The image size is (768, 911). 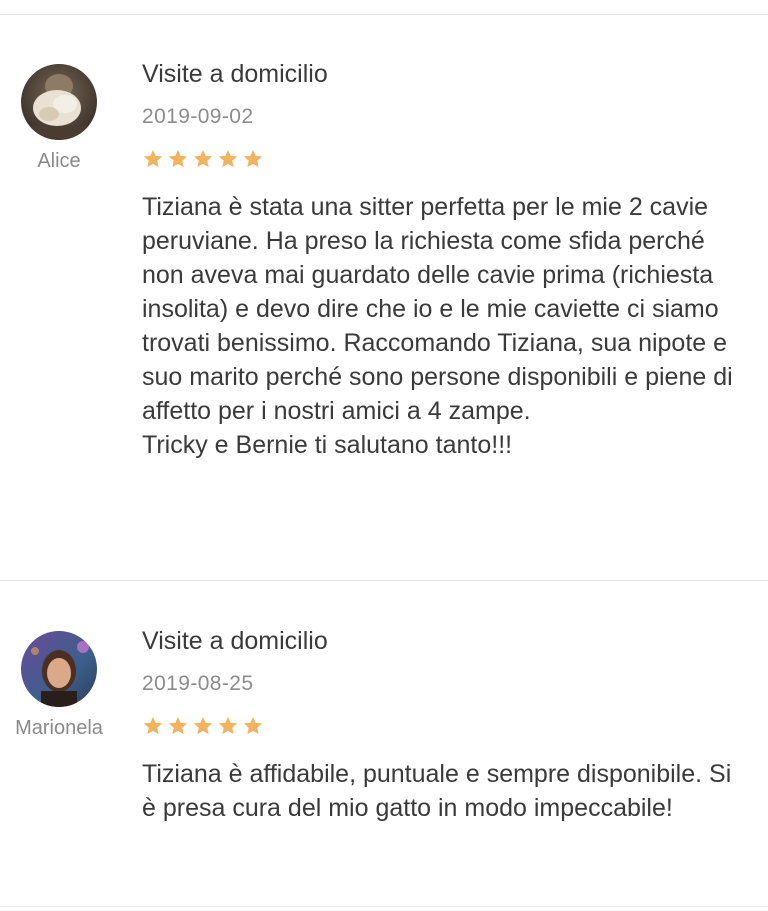 I want to click on review-date: 2019-09-02, so click(x=198, y=116).